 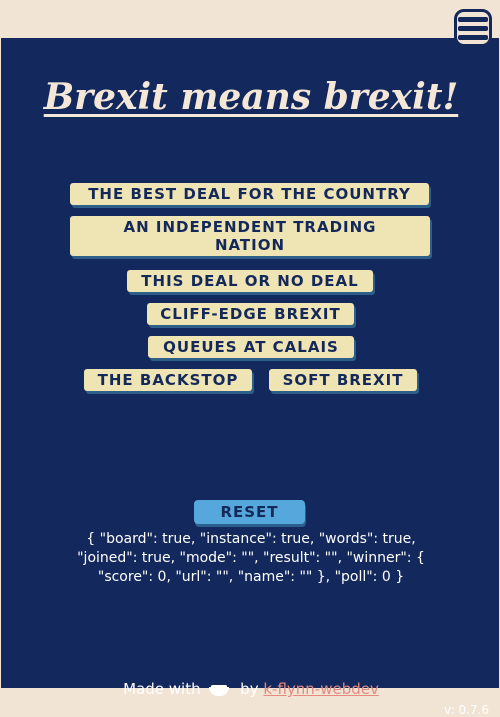 I want to click on version-label: v: 0.7.6, so click(x=466, y=710).